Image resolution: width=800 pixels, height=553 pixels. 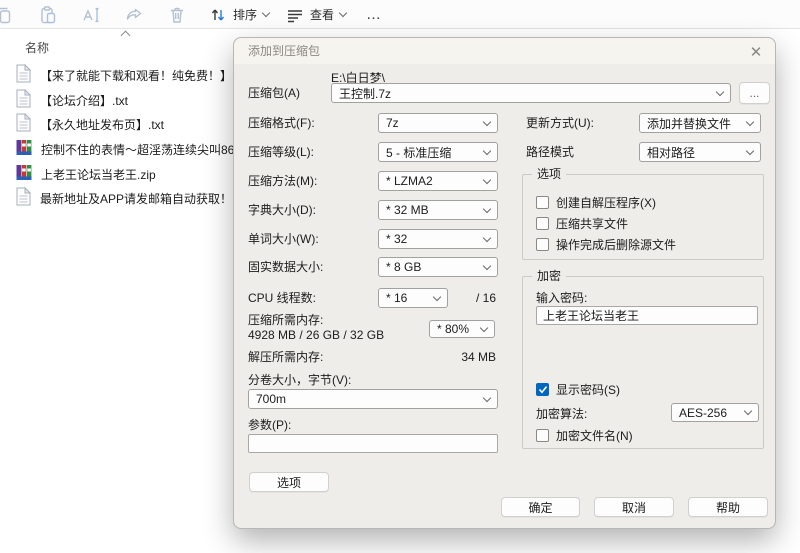 I want to click on sfx-checkbox-row: 创建自解压程序(X), so click(x=596, y=202).